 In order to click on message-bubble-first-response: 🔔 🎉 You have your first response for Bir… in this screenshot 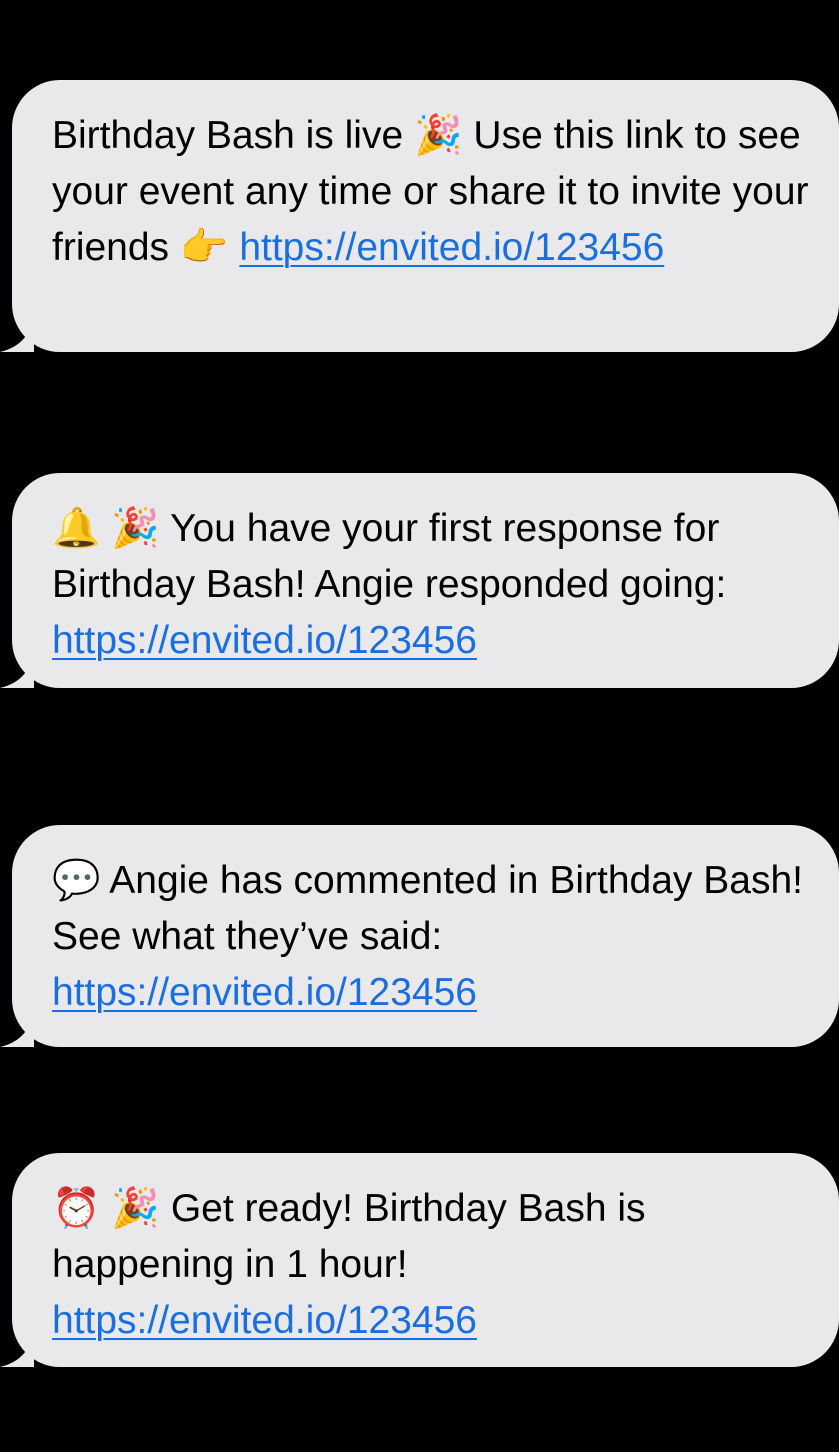, I will do `click(419, 580)`.